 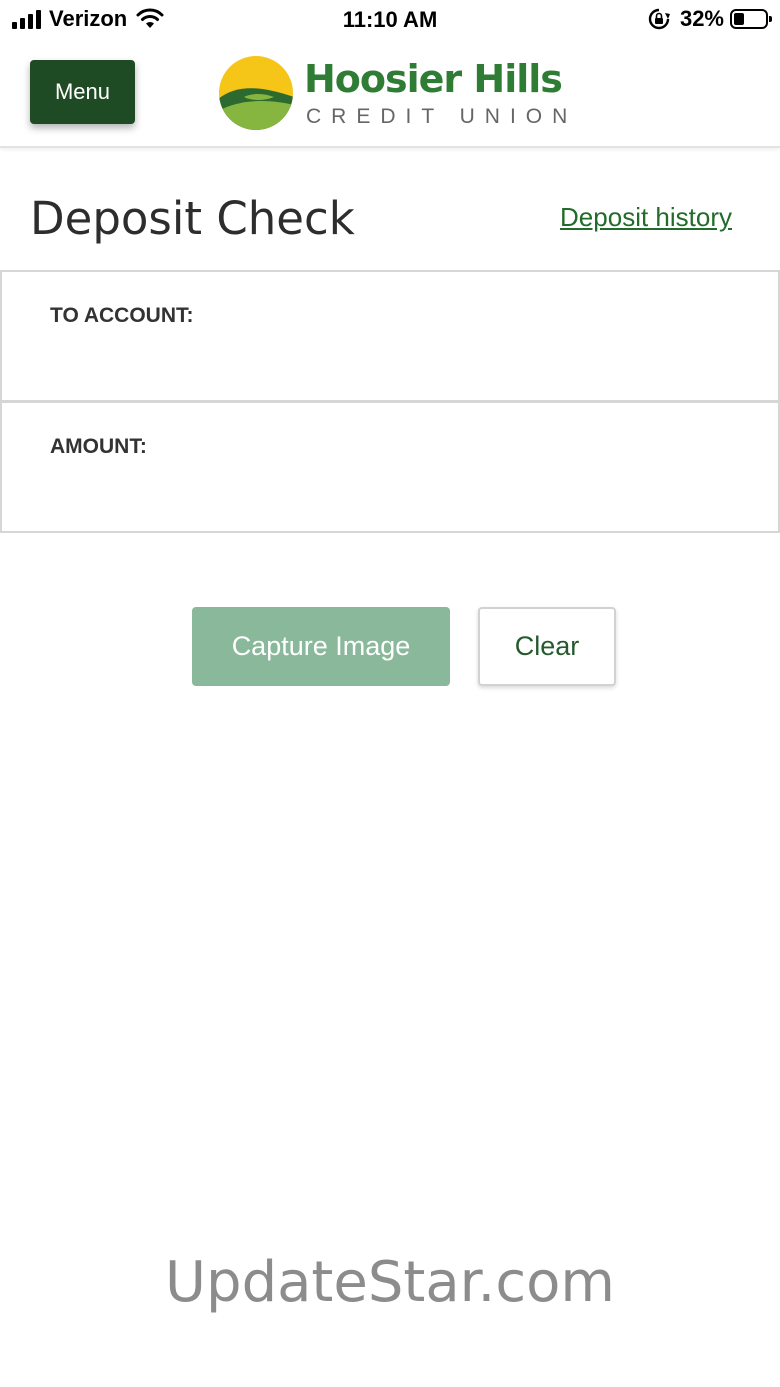 I want to click on status-right: 32%, so click(x=710, y=19).